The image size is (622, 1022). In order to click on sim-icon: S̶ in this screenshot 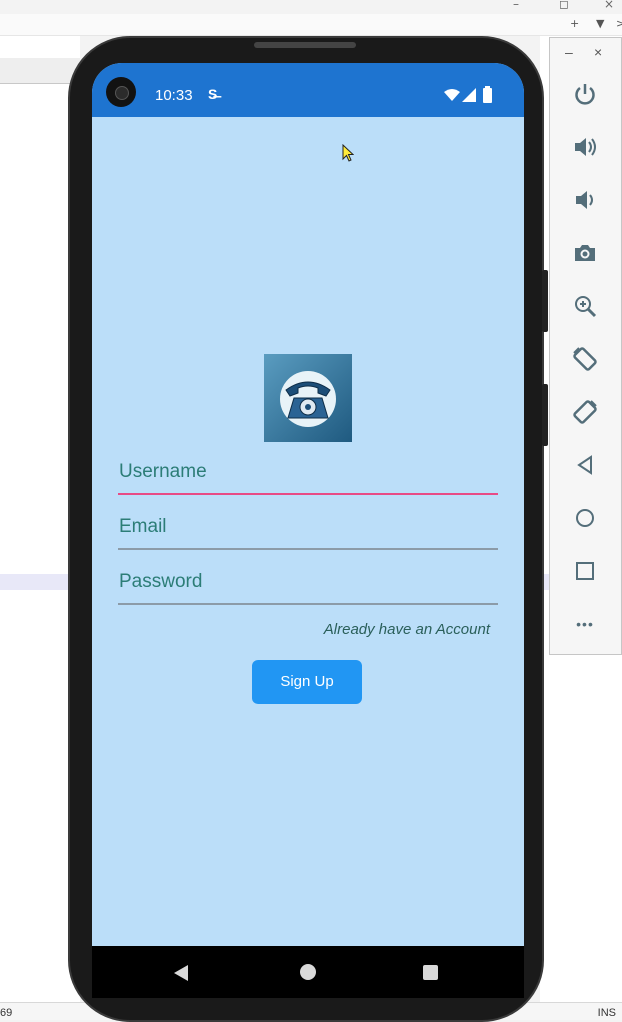, I will do `click(213, 94)`.